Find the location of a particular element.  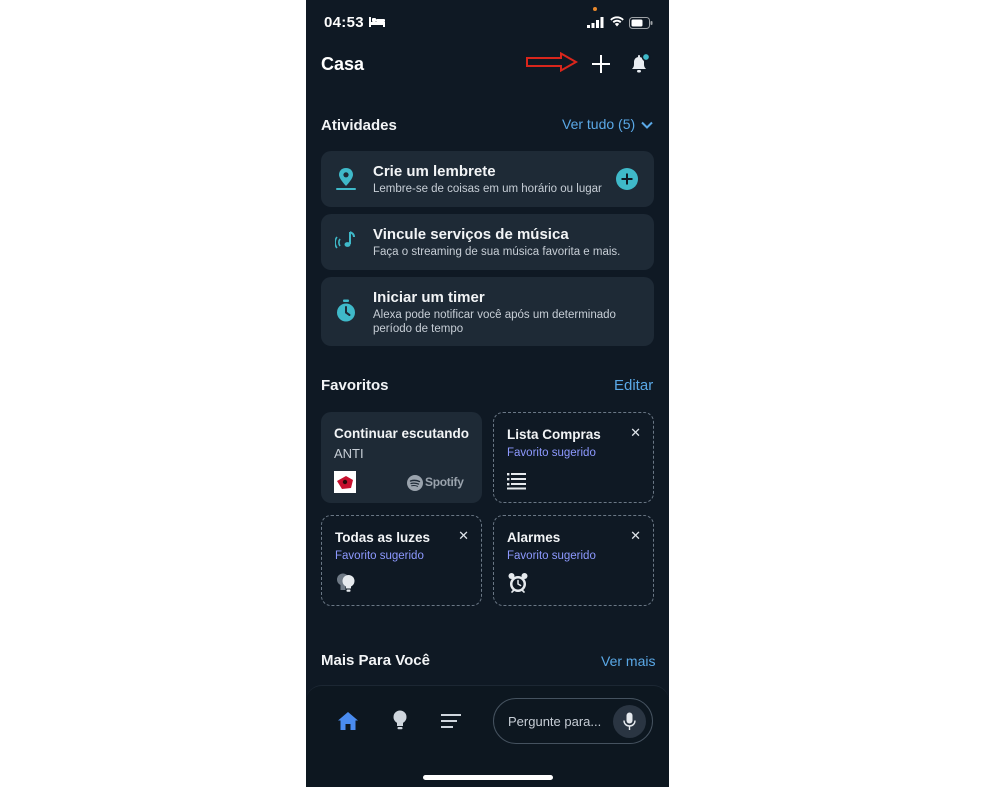

add-reminder-button is located at coordinates (627, 179).